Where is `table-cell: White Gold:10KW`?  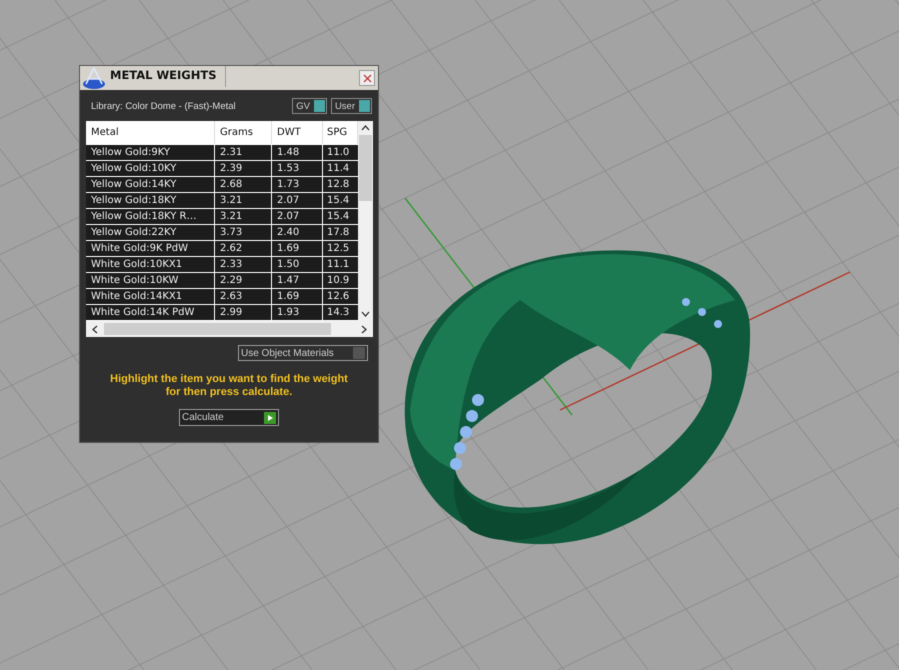 table-cell: White Gold:10KW is located at coordinates (150, 280).